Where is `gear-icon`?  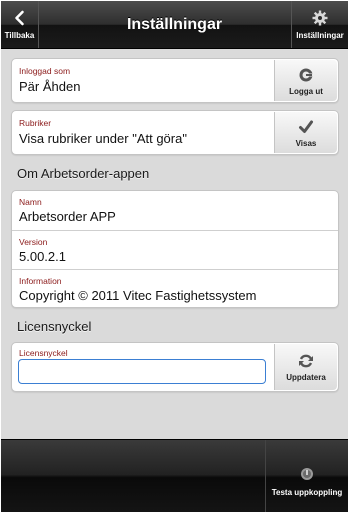
gear-icon is located at coordinates (320, 18).